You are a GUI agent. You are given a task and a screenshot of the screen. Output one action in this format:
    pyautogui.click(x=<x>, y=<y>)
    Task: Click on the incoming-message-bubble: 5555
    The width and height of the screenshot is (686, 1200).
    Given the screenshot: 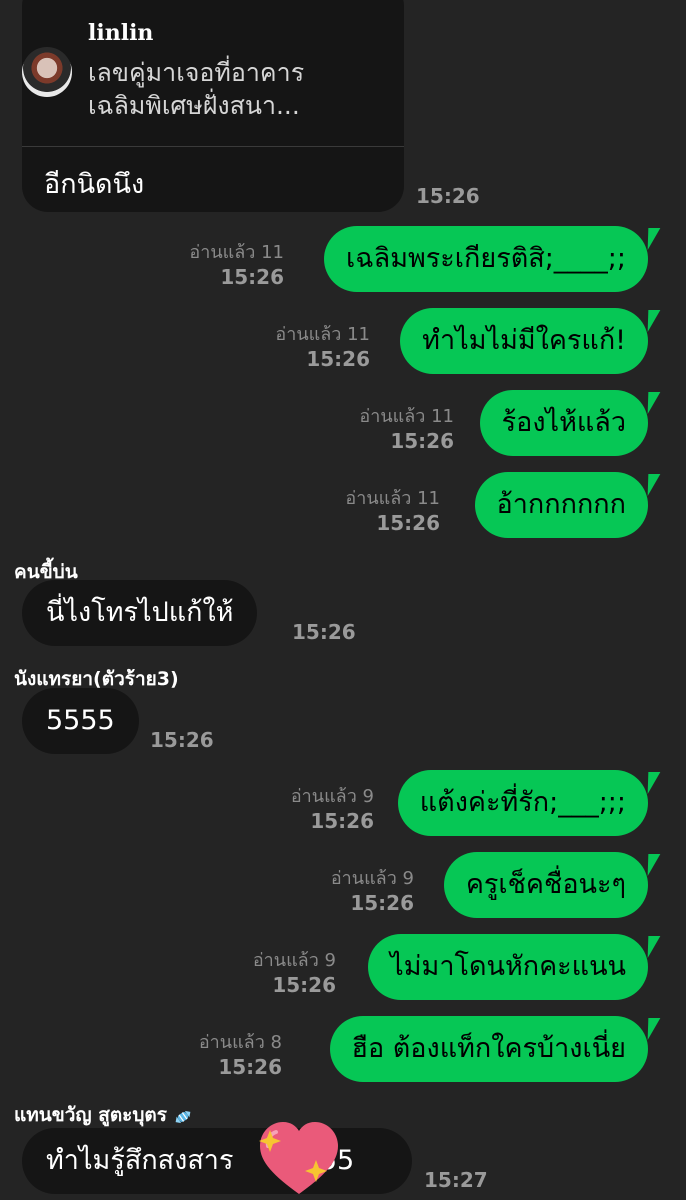 What is the action you would take?
    pyautogui.click(x=80, y=721)
    